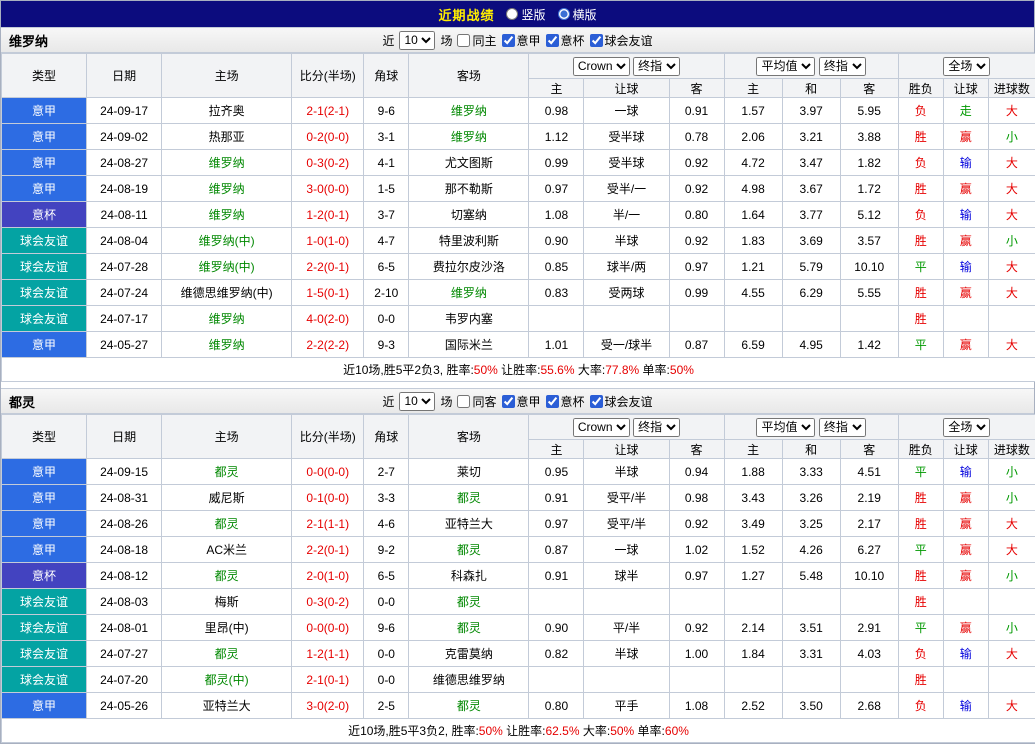  I want to click on subcol-ah-home: 主, so click(556, 449).